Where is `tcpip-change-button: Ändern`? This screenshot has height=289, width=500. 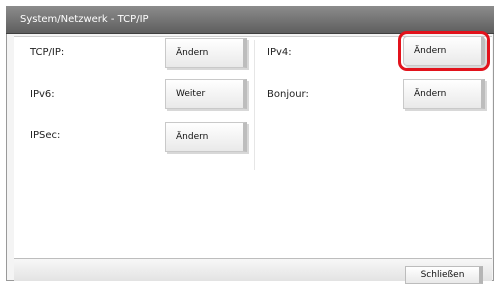 tcpip-change-button: Ändern is located at coordinates (206, 53).